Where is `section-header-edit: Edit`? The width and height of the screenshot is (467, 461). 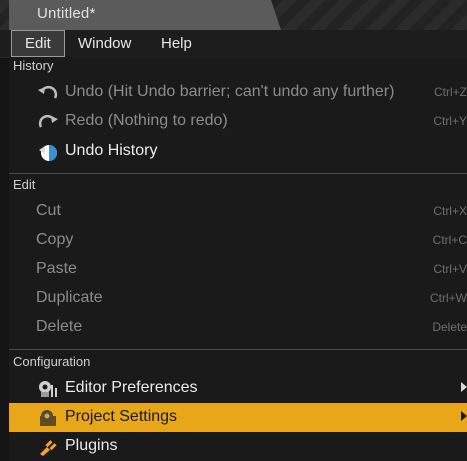 section-header-edit: Edit is located at coordinates (24, 184).